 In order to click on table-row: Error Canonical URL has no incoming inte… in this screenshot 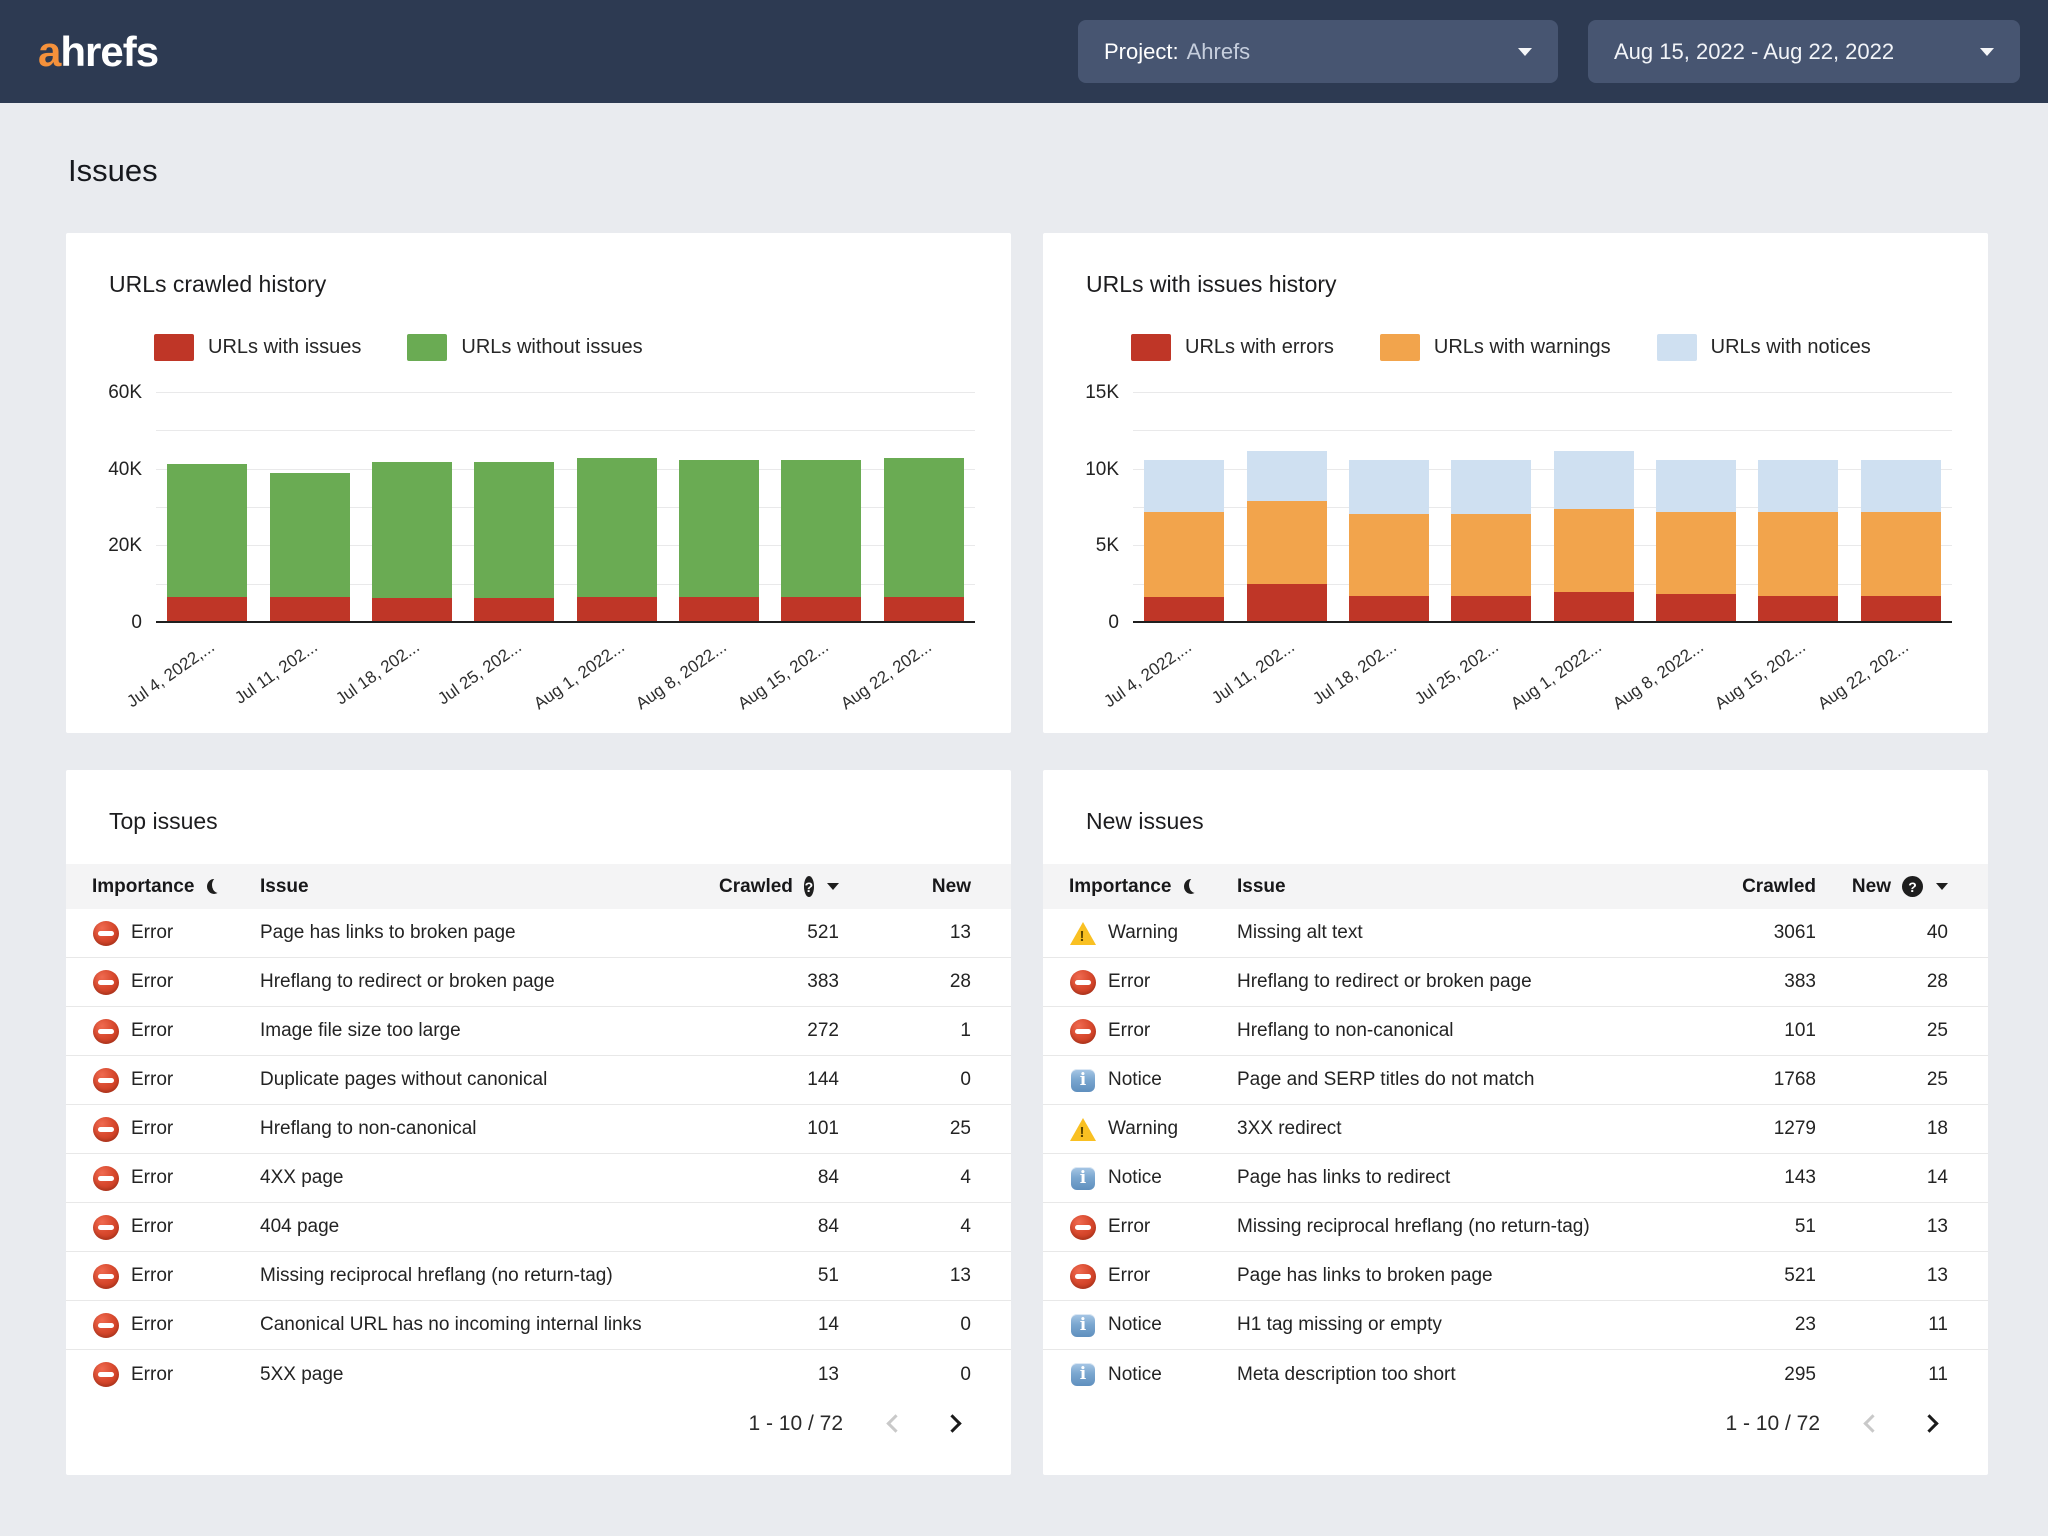, I will do `click(538, 1325)`.